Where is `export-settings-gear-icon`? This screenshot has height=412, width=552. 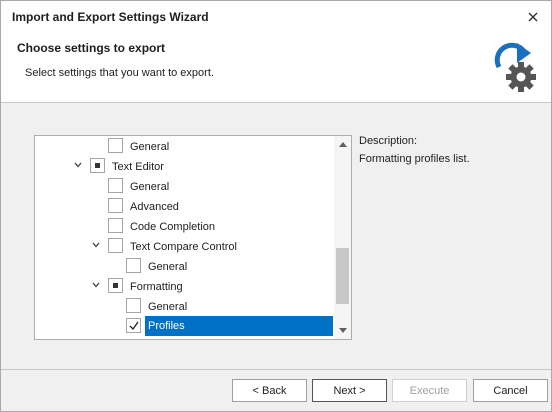 export-settings-gear-icon is located at coordinates (515, 67).